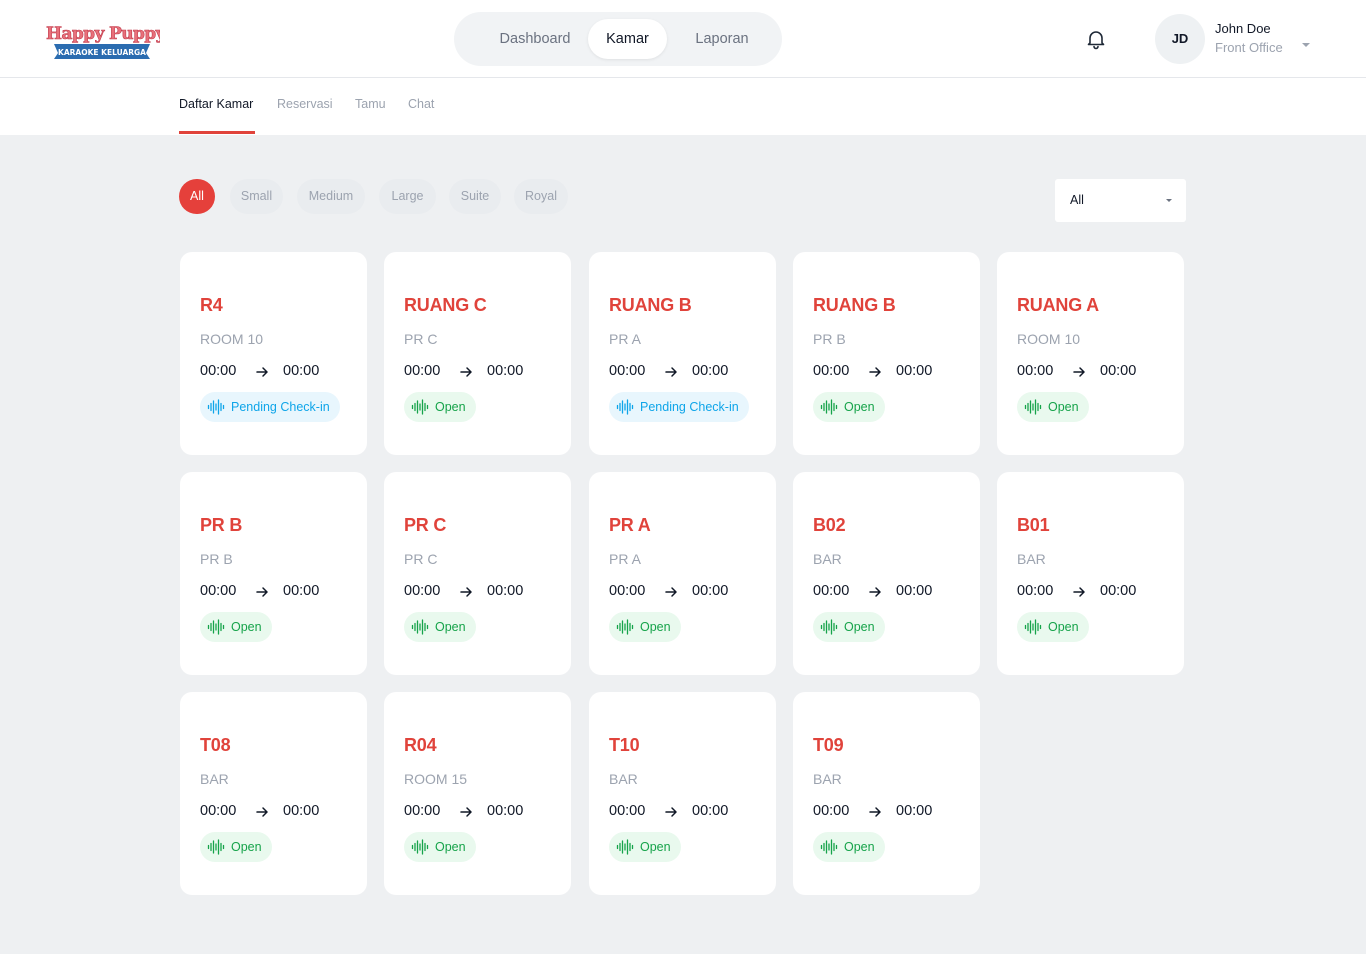 The width and height of the screenshot is (1366, 954). I want to click on user-menu-chevron-down-icon, so click(1306, 41).